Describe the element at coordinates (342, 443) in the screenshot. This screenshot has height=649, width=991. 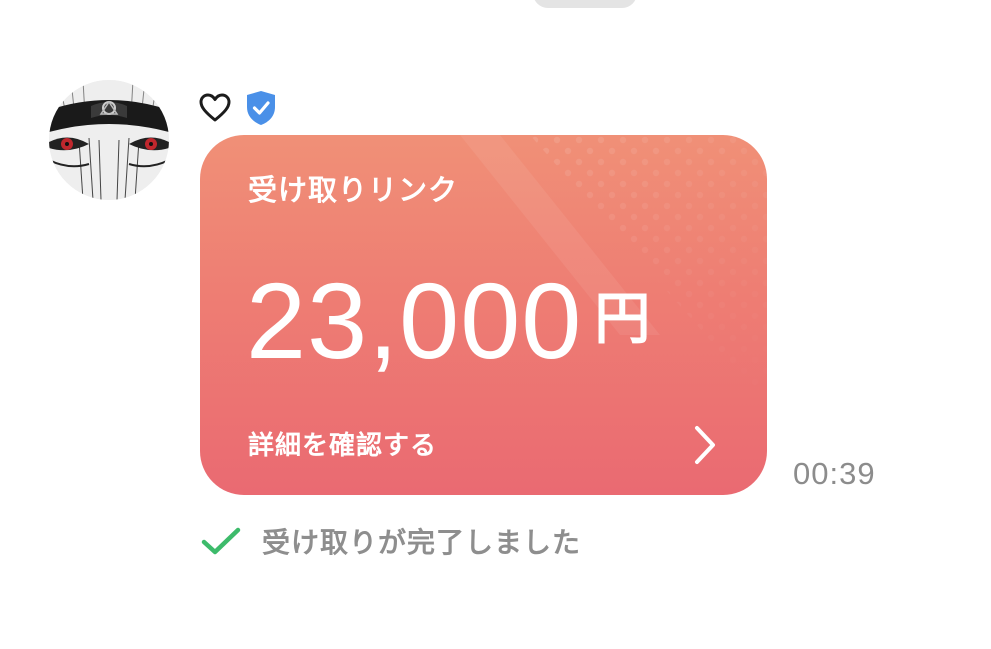
I see `view-details-link: 詳細を確認する` at that location.